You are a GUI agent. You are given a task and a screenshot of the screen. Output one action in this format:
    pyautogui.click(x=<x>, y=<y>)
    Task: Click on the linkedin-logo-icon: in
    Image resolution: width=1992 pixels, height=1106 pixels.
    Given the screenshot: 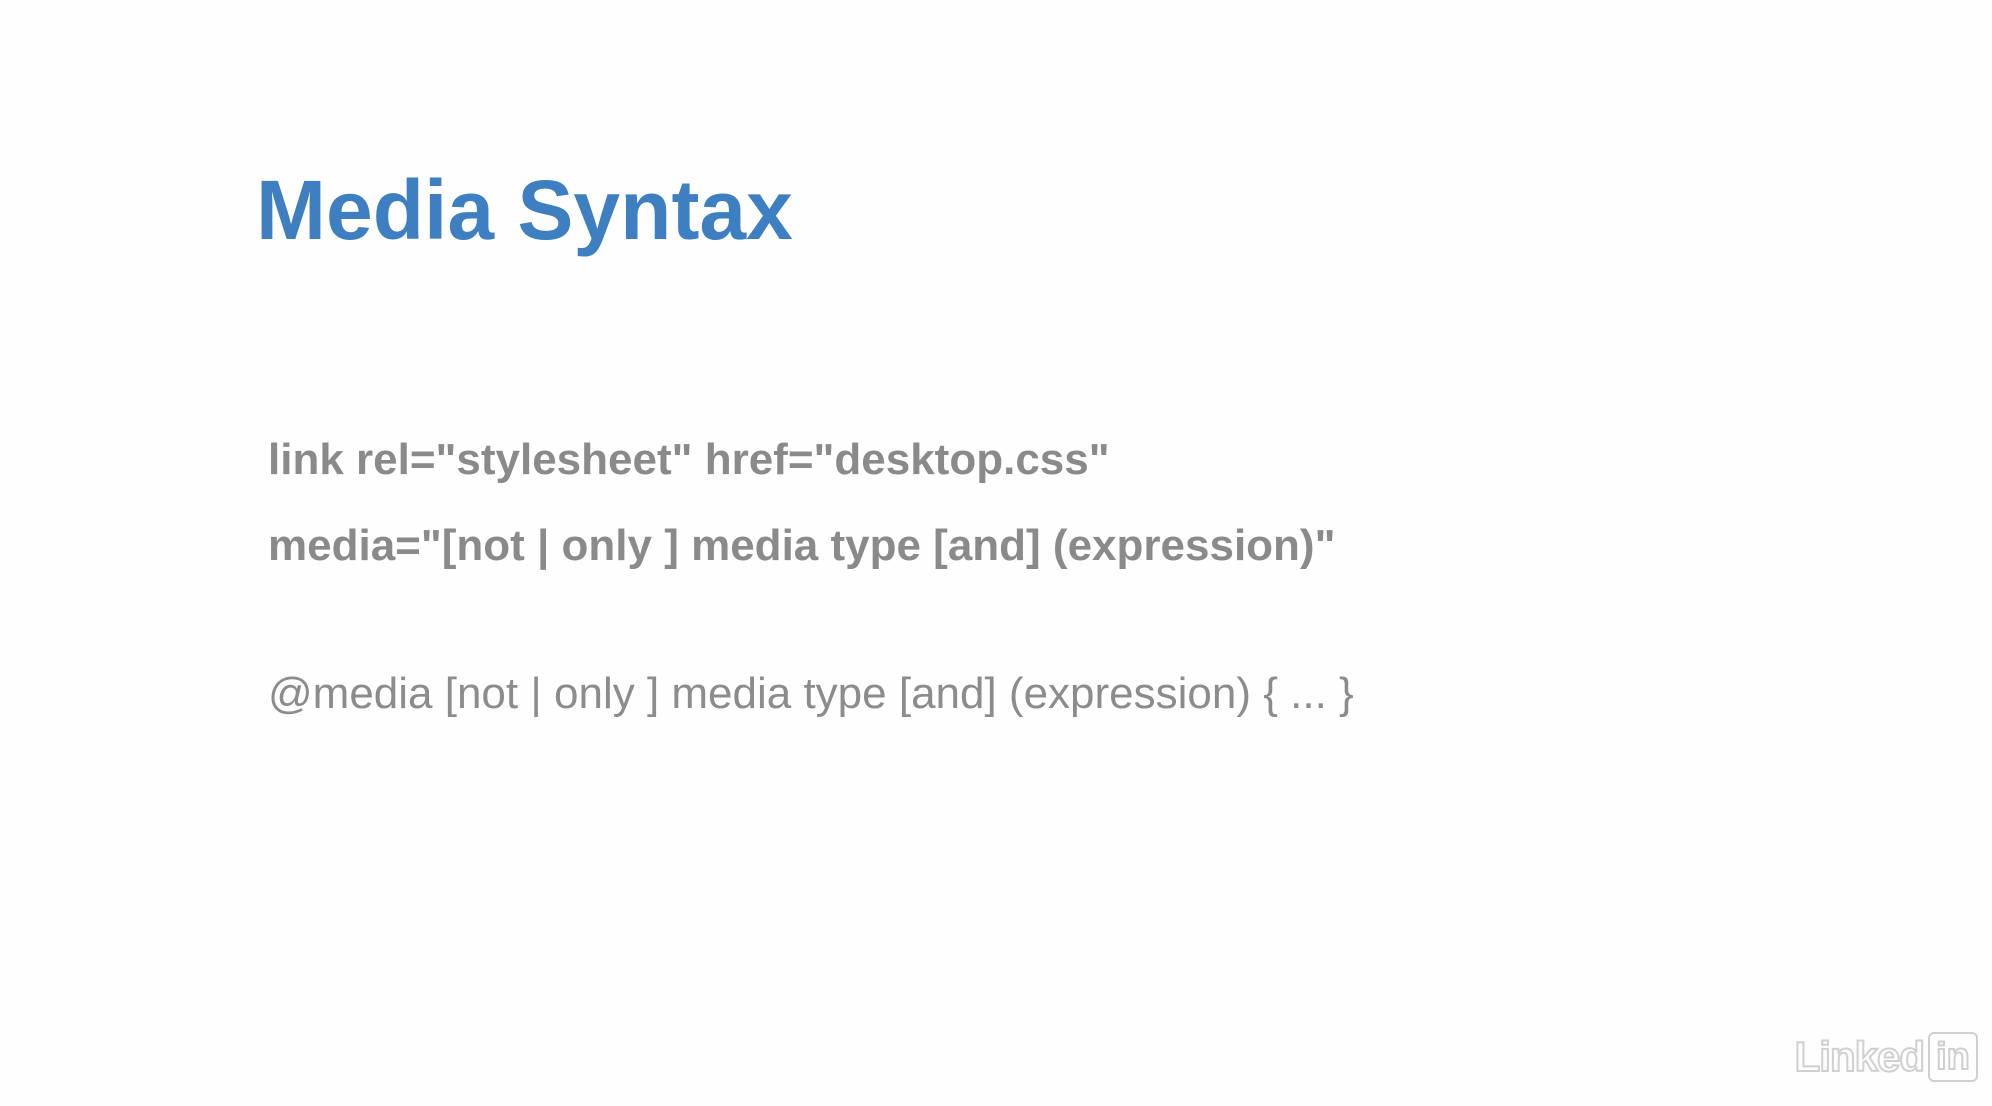 What is the action you would take?
    pyautogui.click(x=1953, y=1057)
    